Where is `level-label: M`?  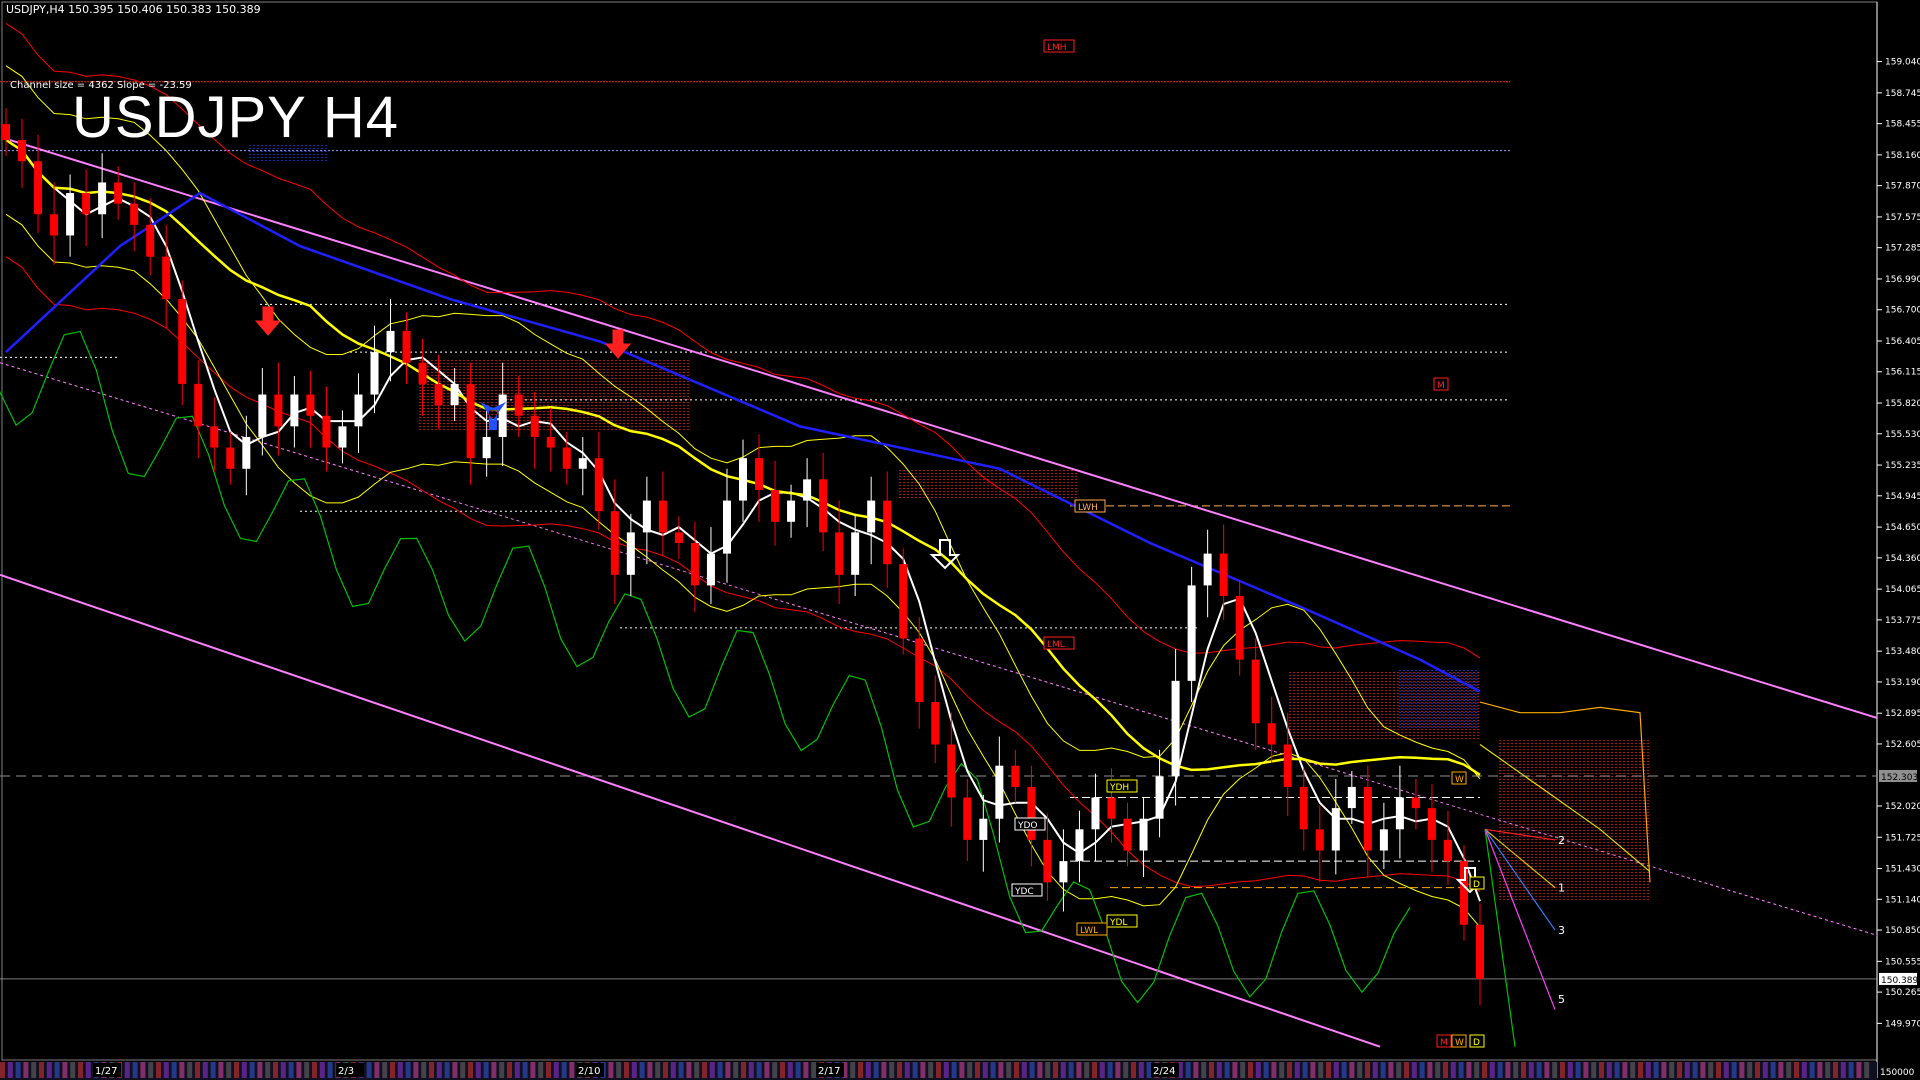 level-label: M is located at coordinates (1441, 386).